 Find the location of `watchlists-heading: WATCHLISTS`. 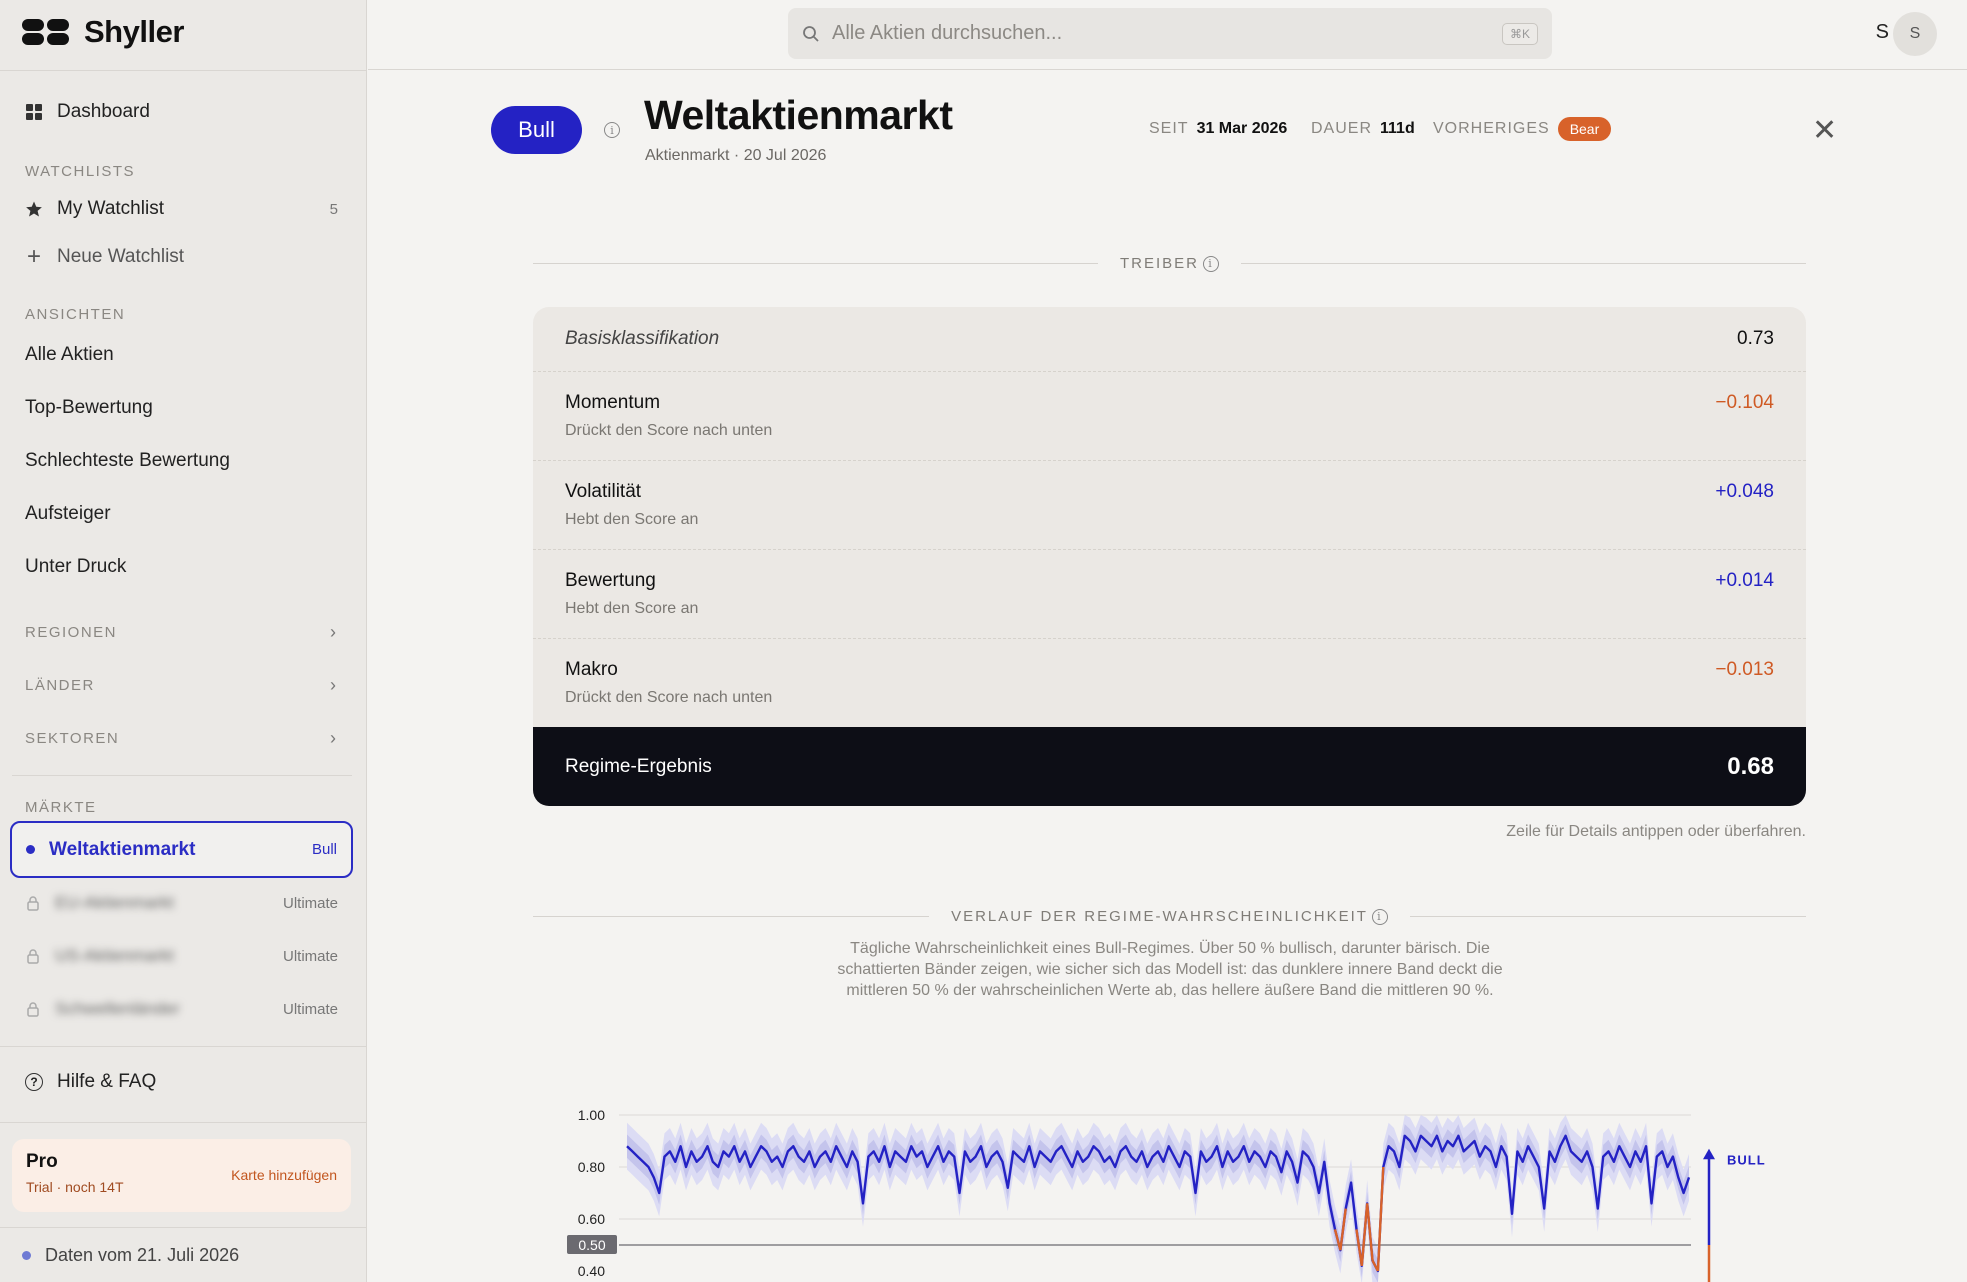

watchlists-heading: WATCHLISTS is located at coordinates (80, 171).